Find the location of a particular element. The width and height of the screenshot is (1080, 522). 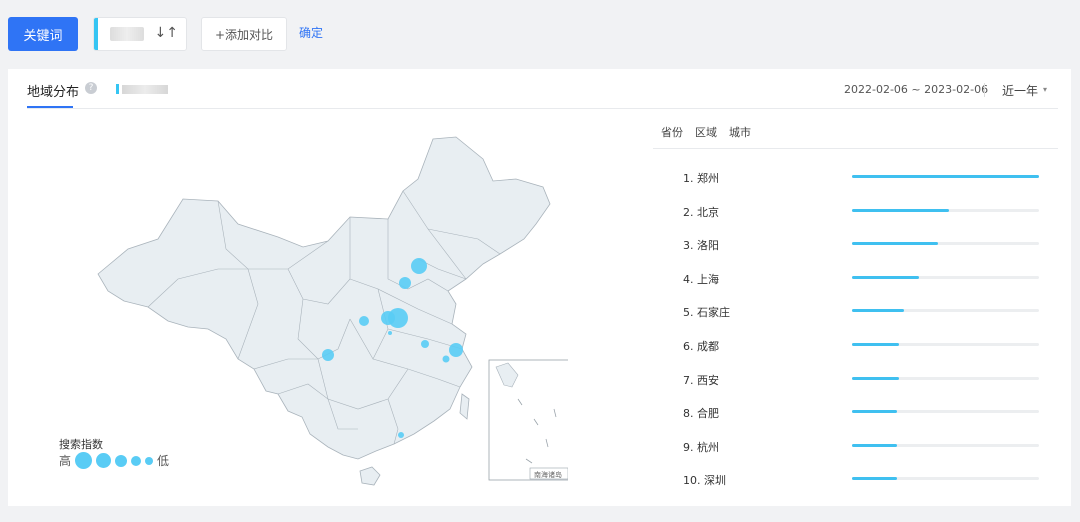

ranking-label: 6. 成都 is located at coordinates (701, 346).